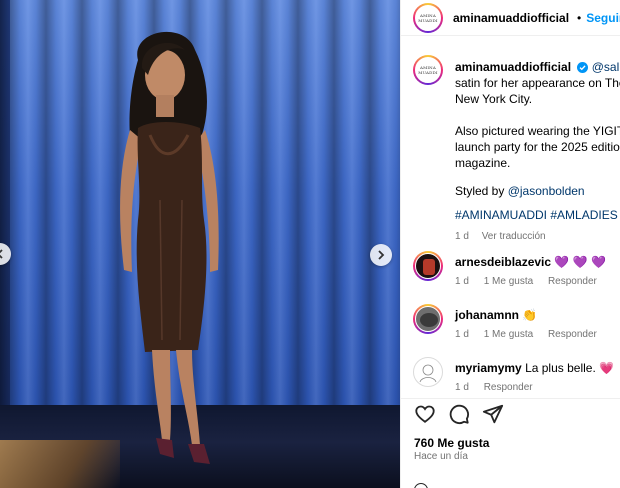 This screenshot has height=488, width=620. Describe the element at coordinates (546, 191) in the screenshot. I see `stylist-mention: @jasonbolden` at that location.